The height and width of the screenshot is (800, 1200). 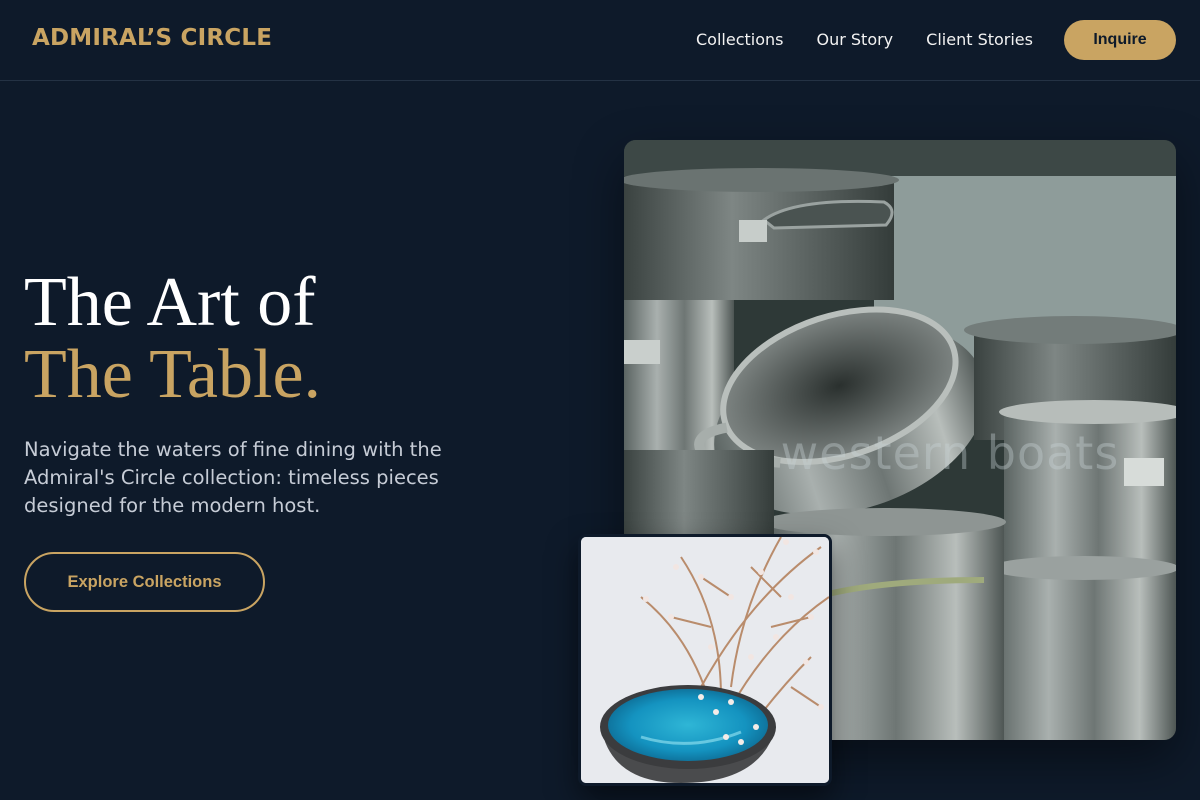 I want to click on image-watermark: western boats, so click(x=950, y=453).